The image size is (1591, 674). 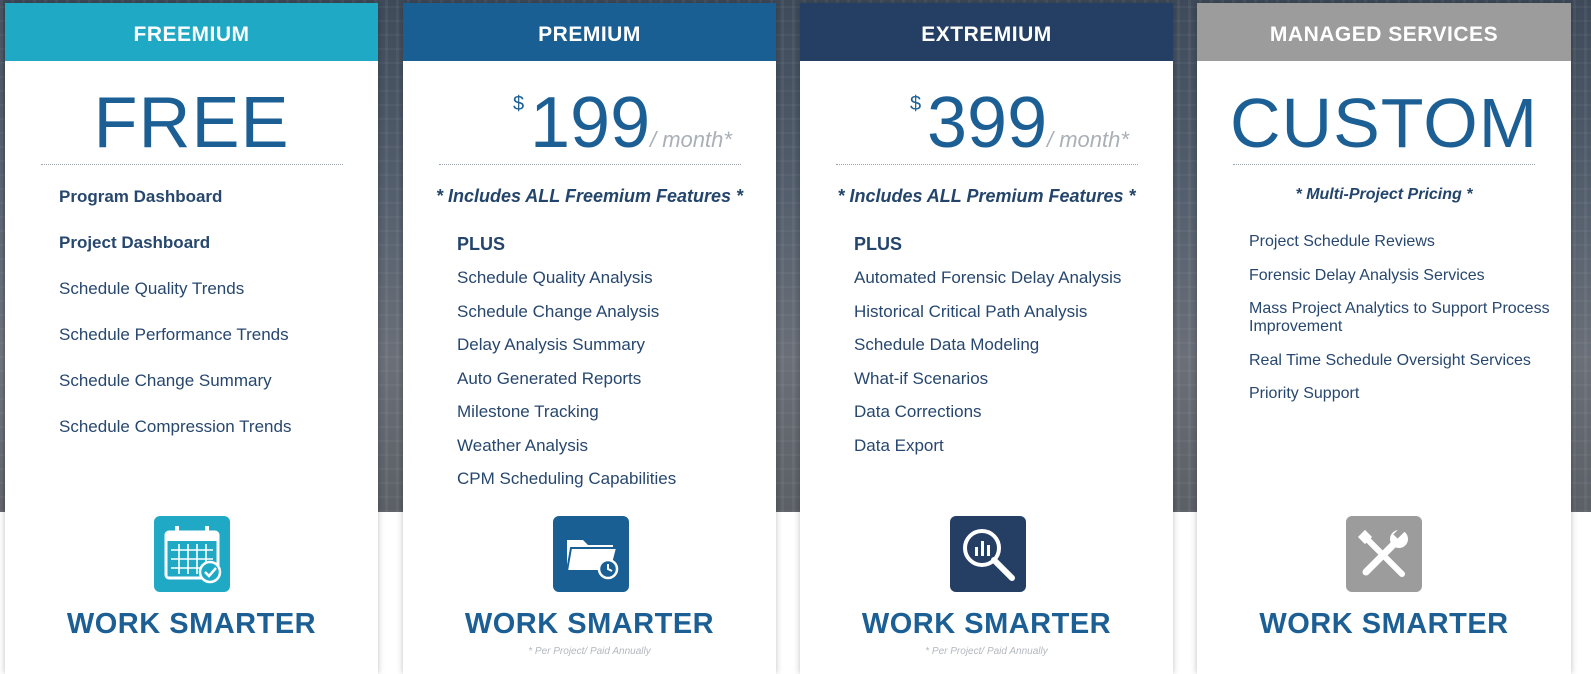 What do you see at coordinates (921, 378) in the screenshot?
I see `feature-item: What-if Scenarios` at bounding box center [921, 378].